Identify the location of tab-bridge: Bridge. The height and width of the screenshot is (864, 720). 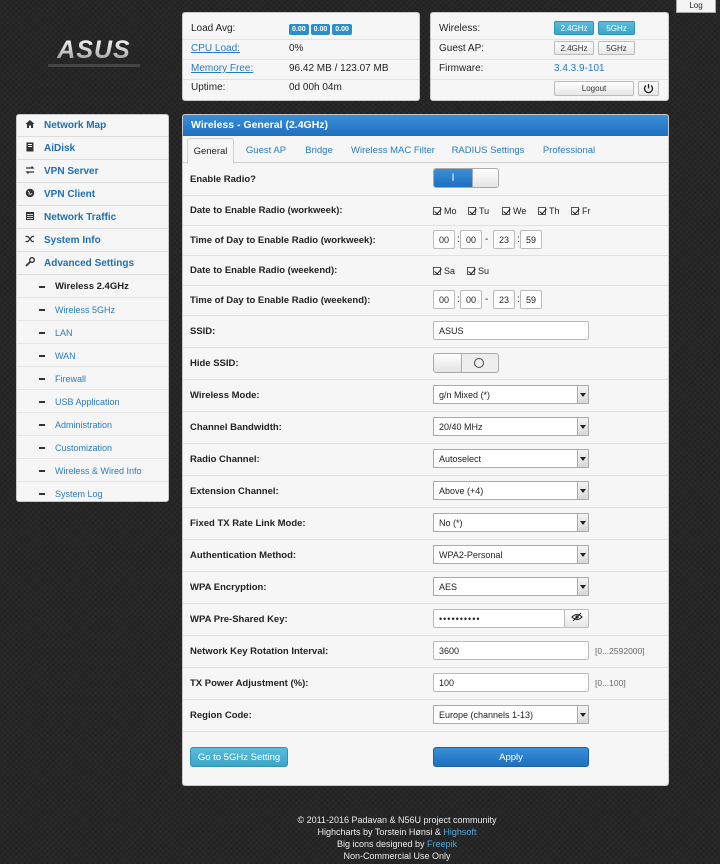
(319, 150).